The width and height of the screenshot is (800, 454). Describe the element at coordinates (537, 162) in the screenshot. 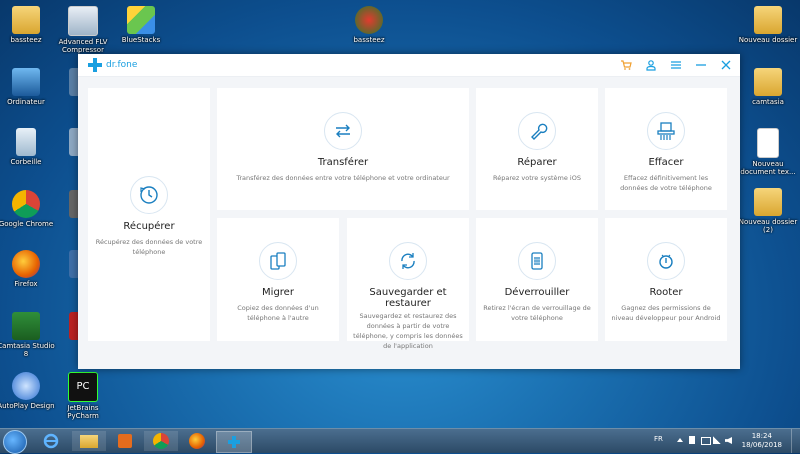

I see `card-title: Réparer` at that location.